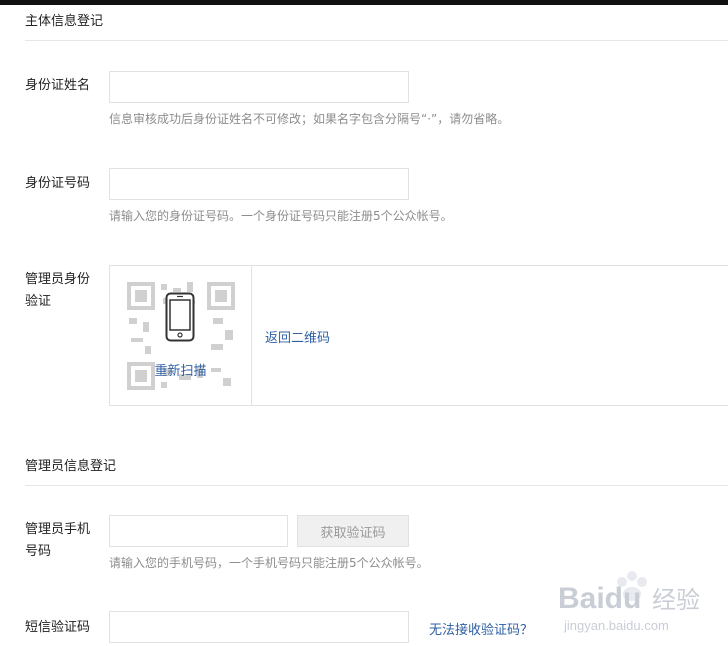 The image size is (728, 646). I want to click on sms-code-label: 短信验证码, so click(58, 627).